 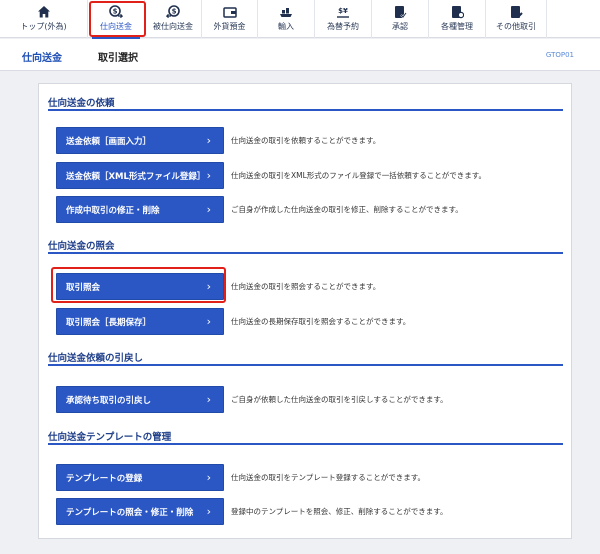 What do you see at coordinates (305, 244) in the screenshot?
I see `section-heading-inquiry: 仕向送金の照会` at bounding box center [305, 244].